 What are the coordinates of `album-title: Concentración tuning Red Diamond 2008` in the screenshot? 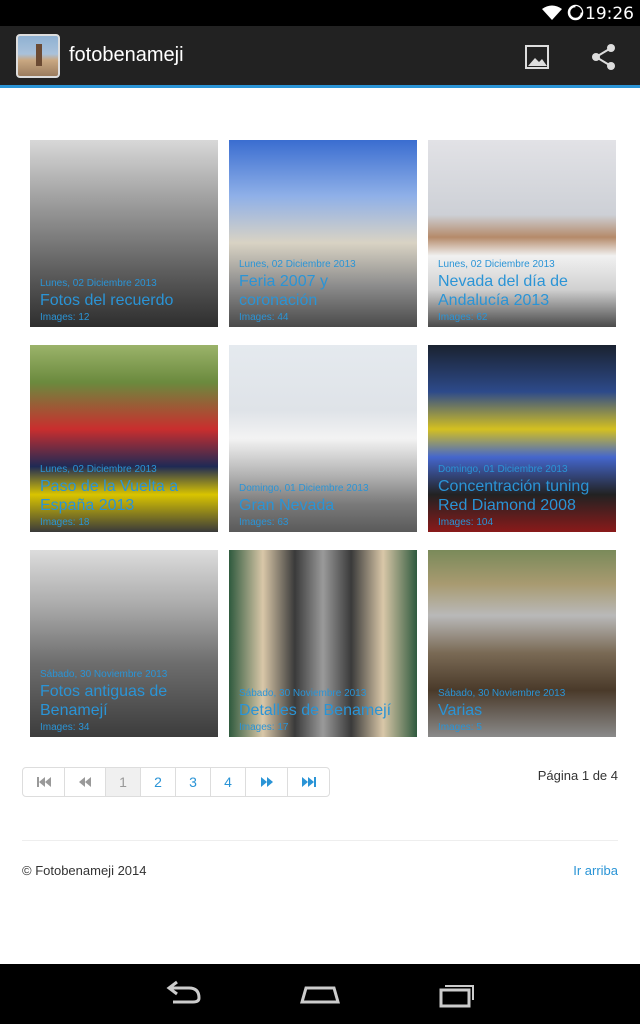 It's located at (522, 496).